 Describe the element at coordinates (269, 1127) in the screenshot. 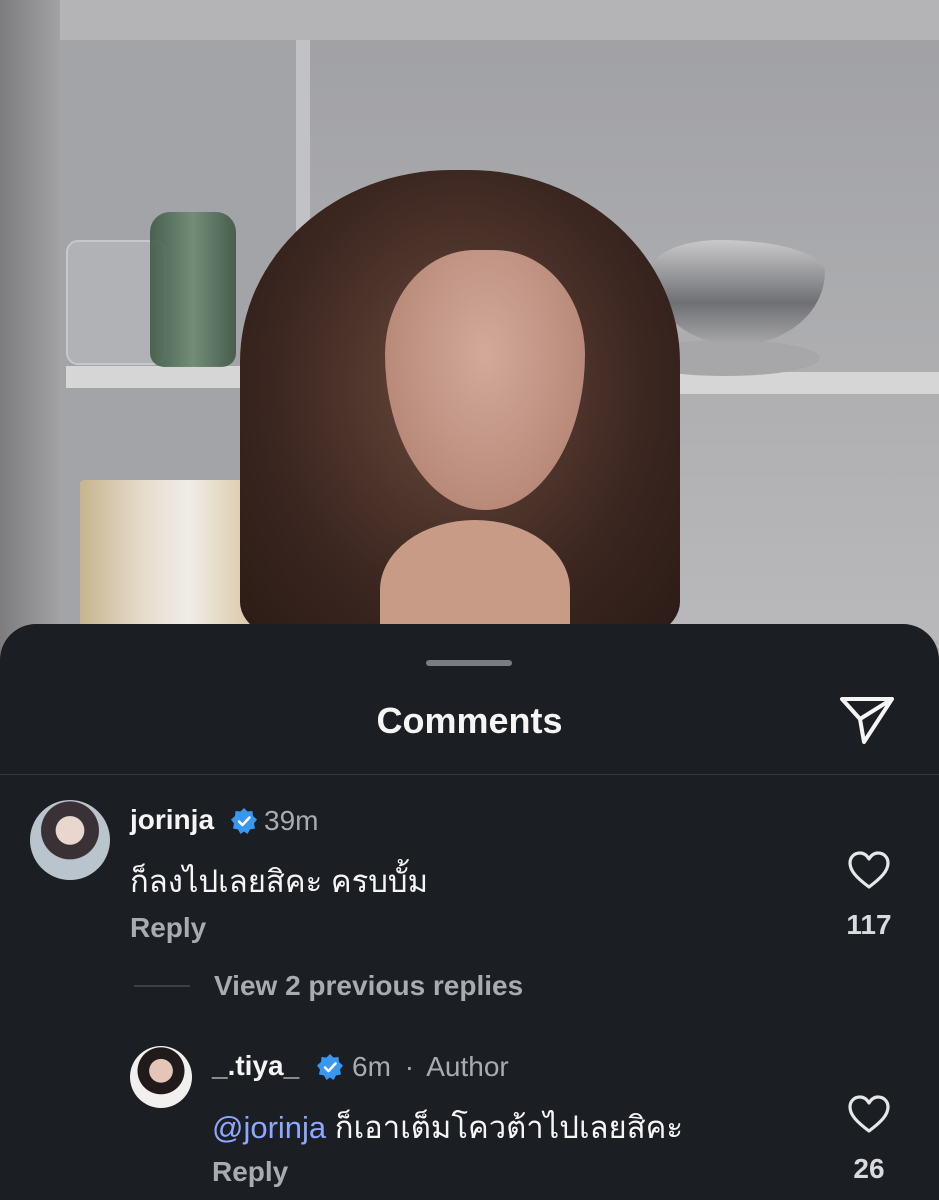

I see `mention-link: @jorinja` at that location.